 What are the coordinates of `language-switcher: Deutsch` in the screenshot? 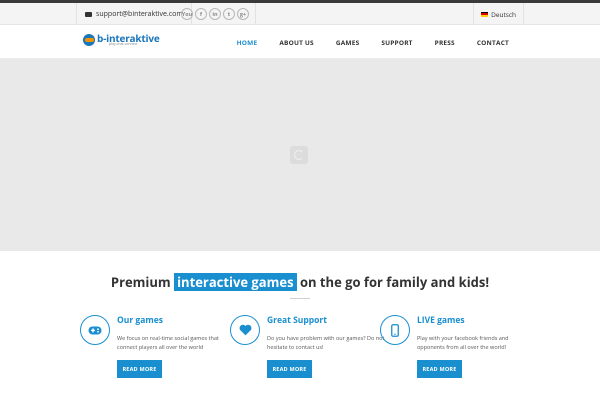 It's located at (498, 14).